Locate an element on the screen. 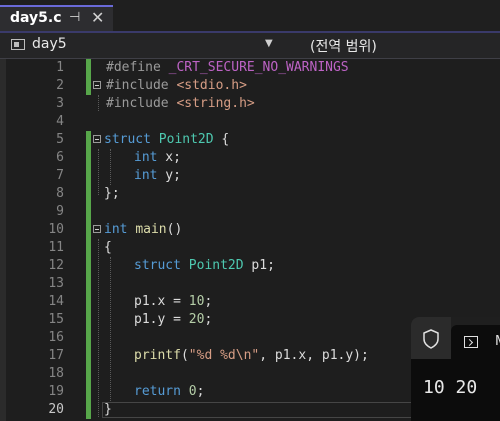  shield-icon is located at coordinates (431, 339).